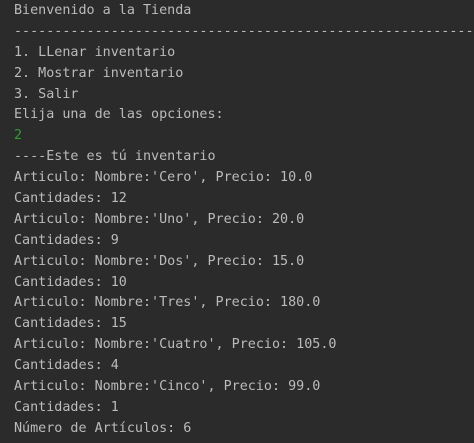  I want to click on console-line-quantity: Cantidades: 10, so click(70, 282).